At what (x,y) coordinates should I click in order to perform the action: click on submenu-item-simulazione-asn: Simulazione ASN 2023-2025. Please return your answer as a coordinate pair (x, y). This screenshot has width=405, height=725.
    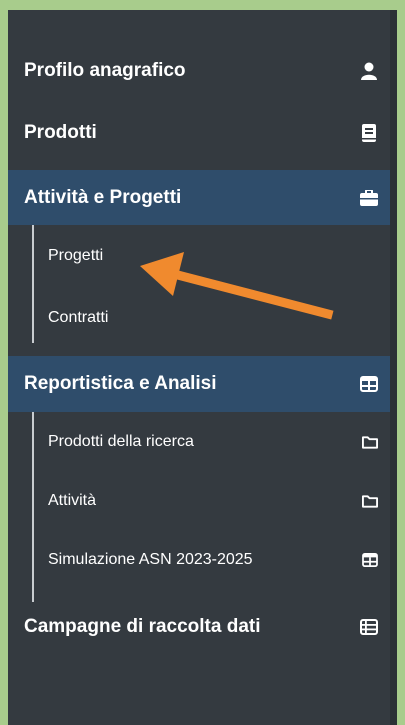
    Looking at the image, I should click on (219, 560).